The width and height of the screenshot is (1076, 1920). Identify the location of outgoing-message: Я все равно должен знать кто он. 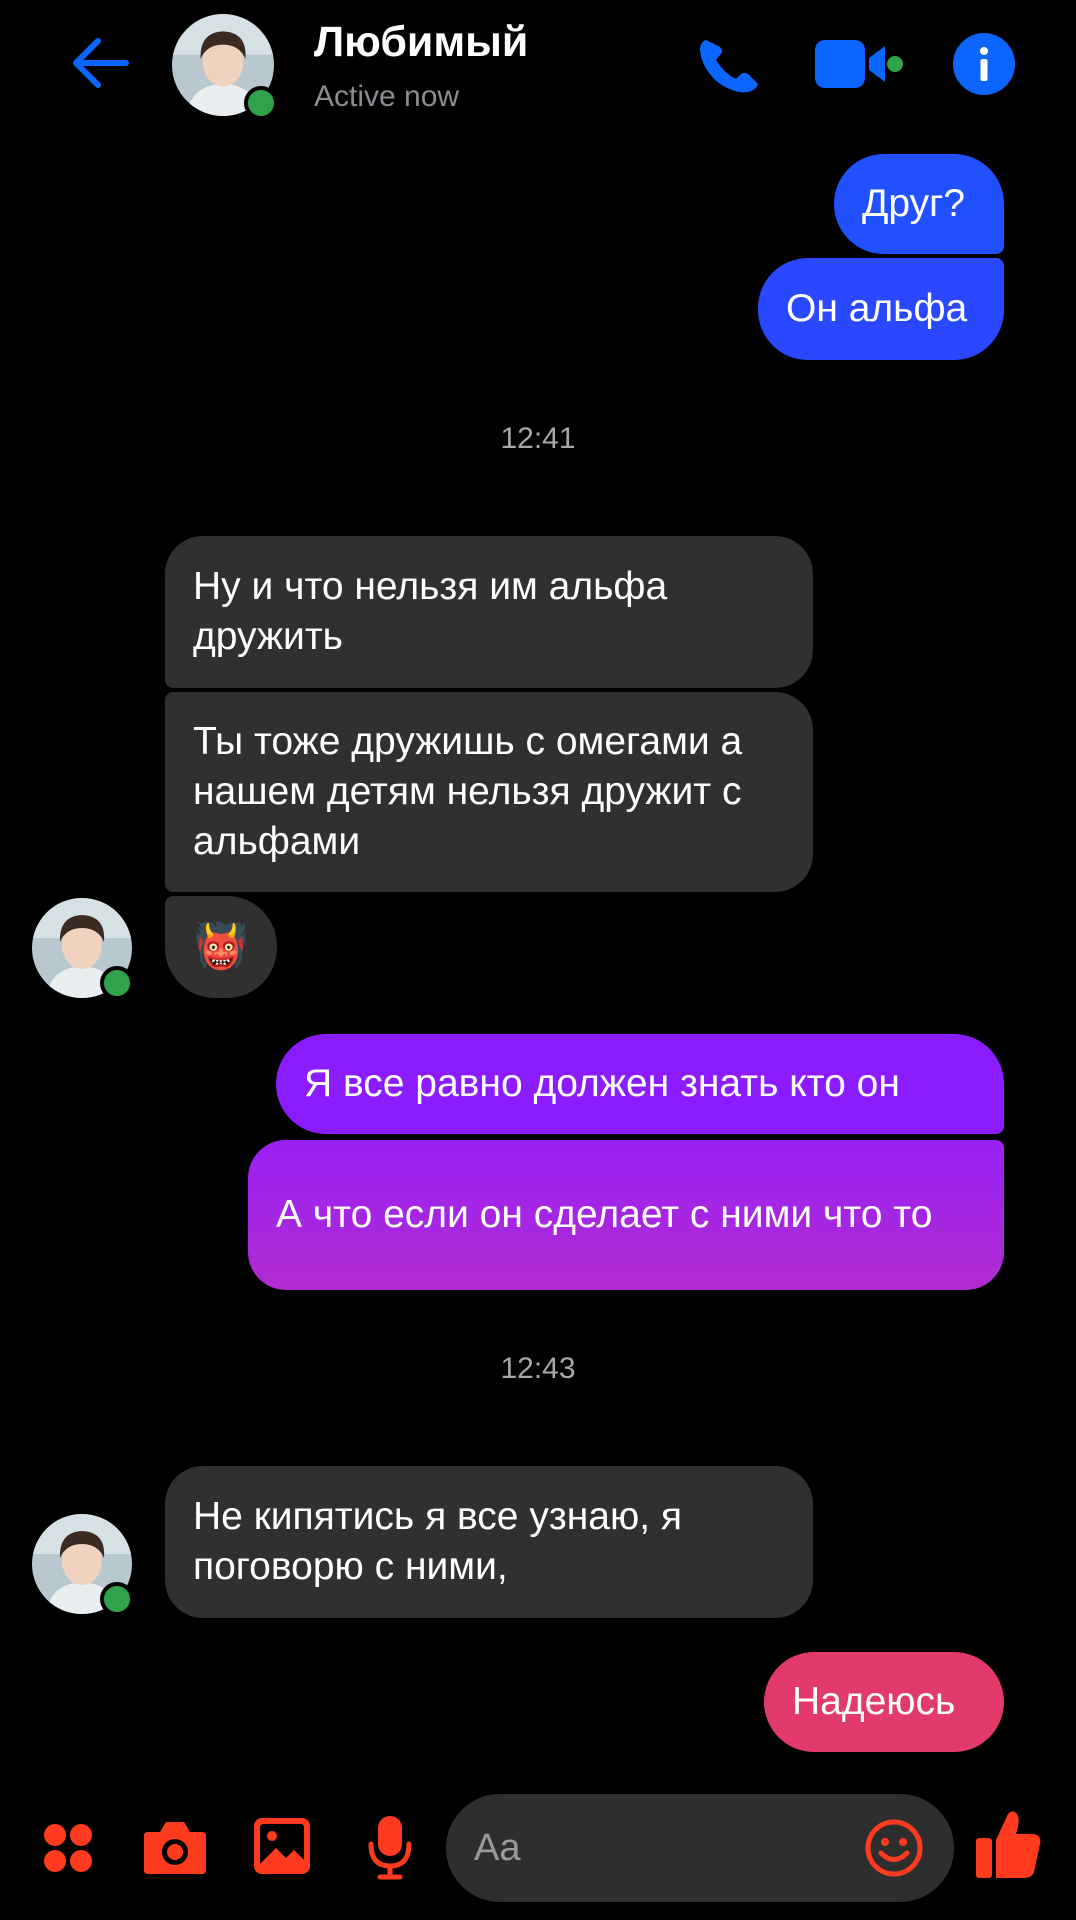
(640, 1084).